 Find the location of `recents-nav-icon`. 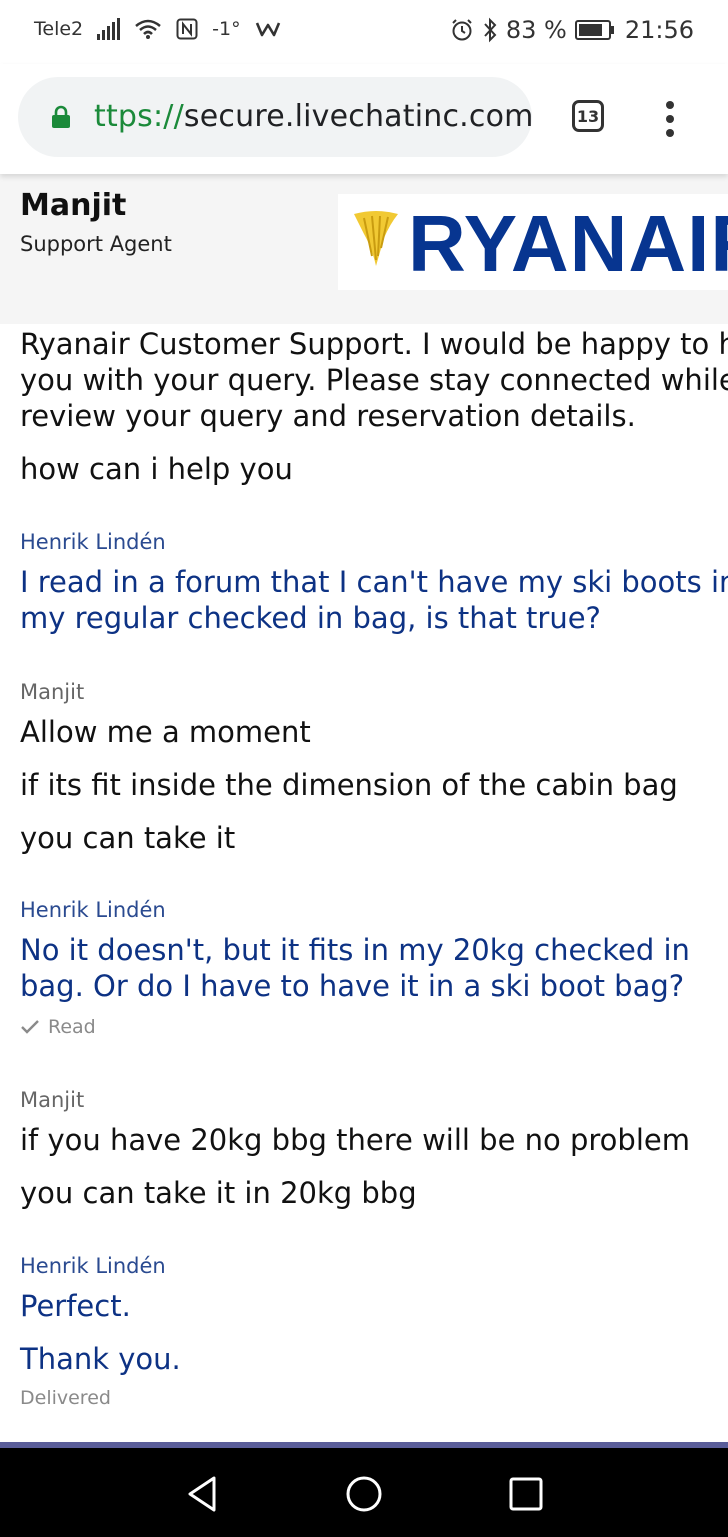

recents-nav-icon is located at coordinates (526, 1494).